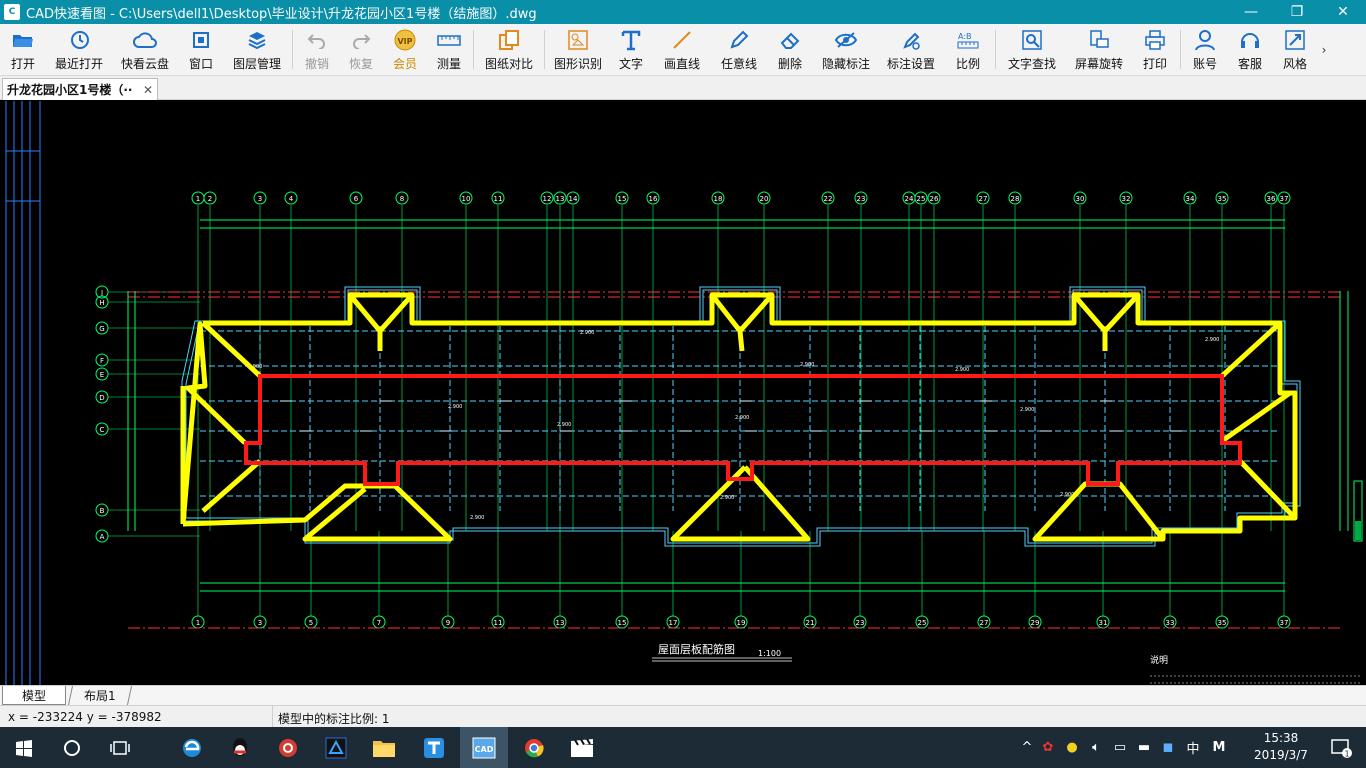  I want to click on compare-icon, so click(509, 40).